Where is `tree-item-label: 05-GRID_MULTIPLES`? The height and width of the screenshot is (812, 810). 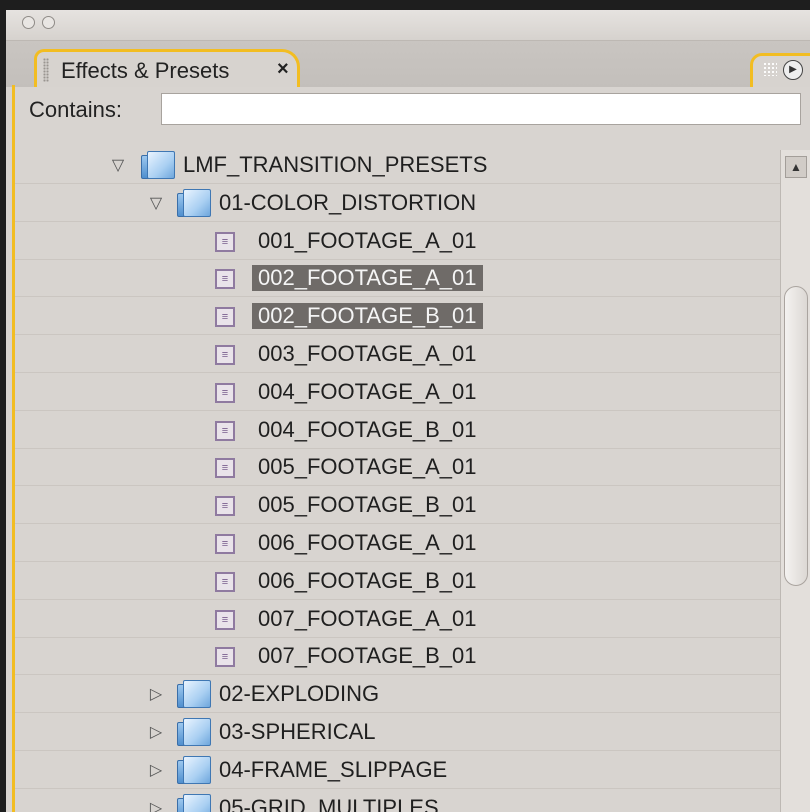 tree-item-label: 05-GRID_MULTIPLES is located at coordinates (329, 803).